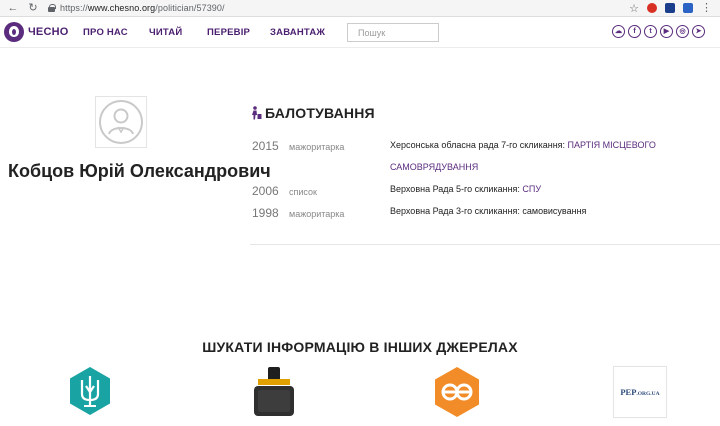 The height and width of the screenshot is (426, 720). I want to click on nav-about: ПРО НАС, so click(105, 32).